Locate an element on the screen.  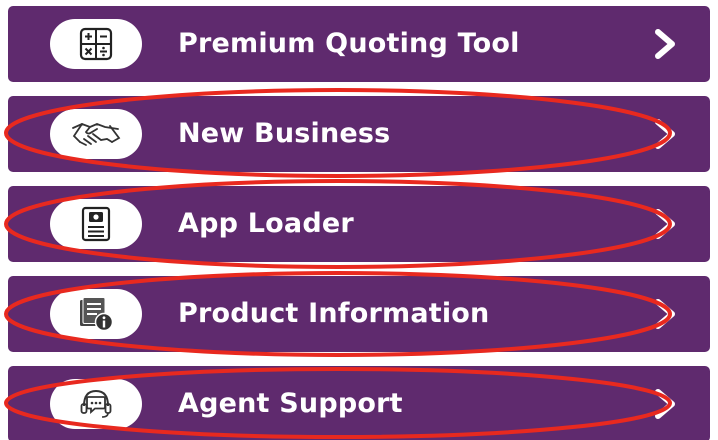
handshake-icon is located at coordinates (96, 134).